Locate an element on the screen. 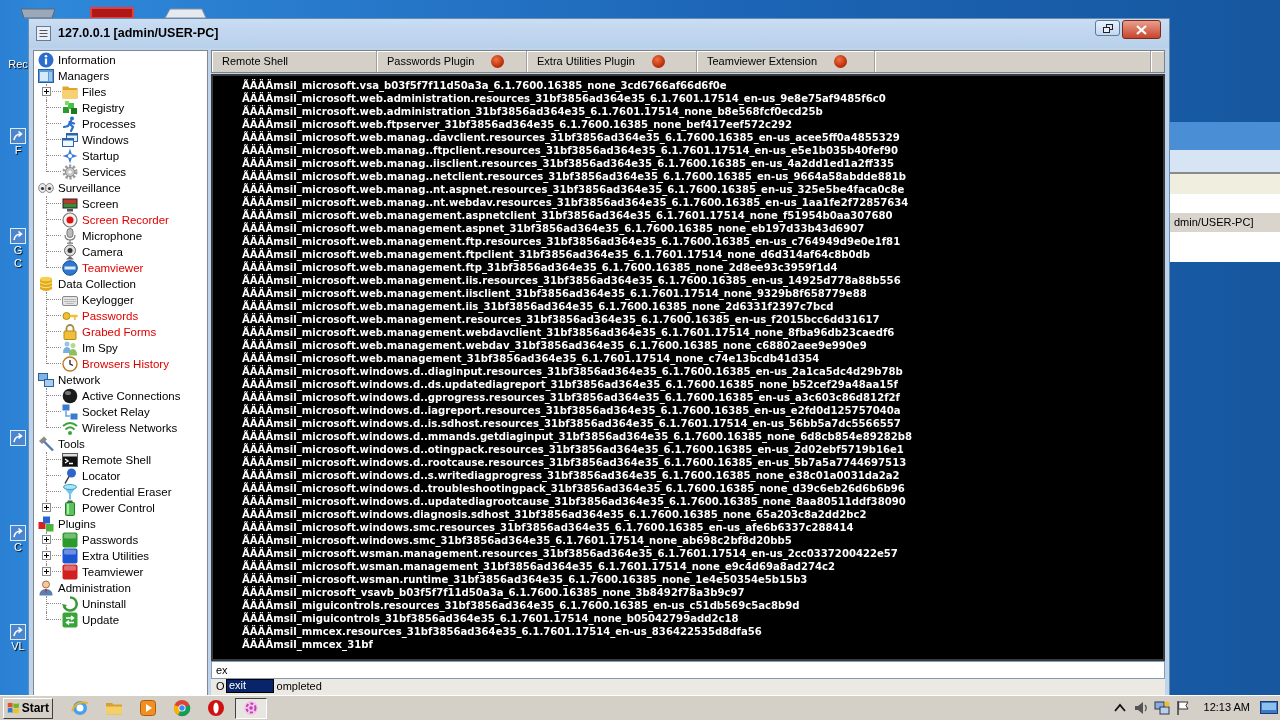 The height and width of the screenshot is (720, 1280). tree-item: Extra Utilities is located at coordinates (116, 556).